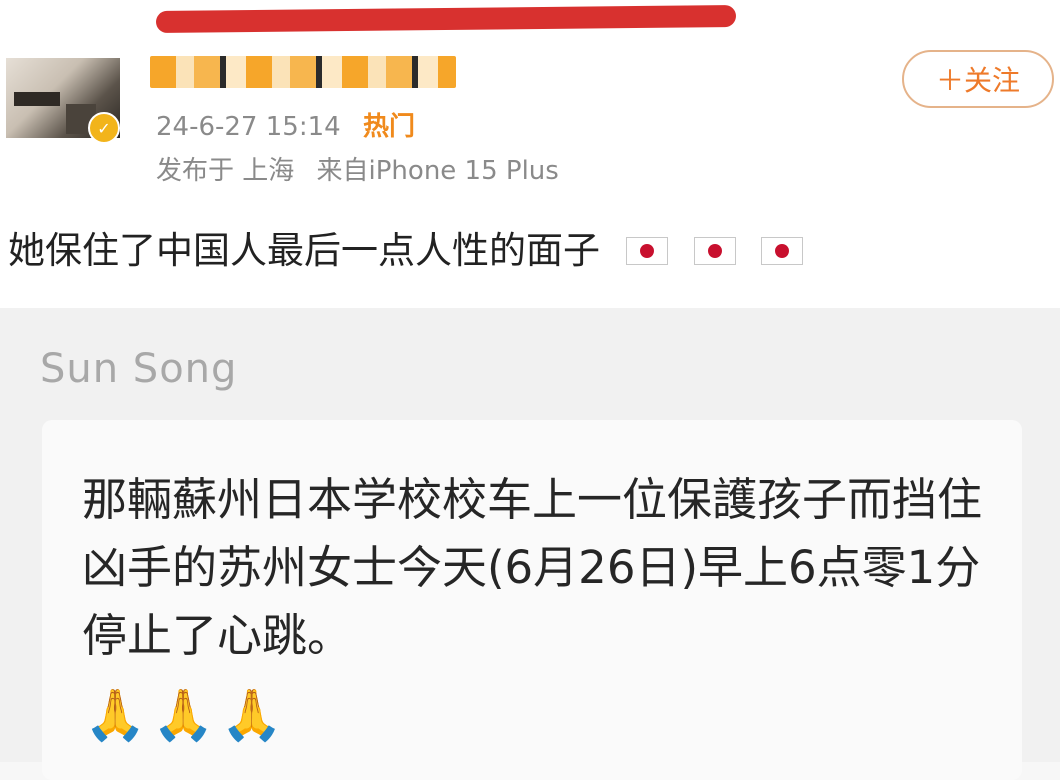 This screenshot has height=780, width=1060. Describe the element at coordinates (248, 127) in the screenshot. I see `timestamp: 24-6-27 15:14` at that location.